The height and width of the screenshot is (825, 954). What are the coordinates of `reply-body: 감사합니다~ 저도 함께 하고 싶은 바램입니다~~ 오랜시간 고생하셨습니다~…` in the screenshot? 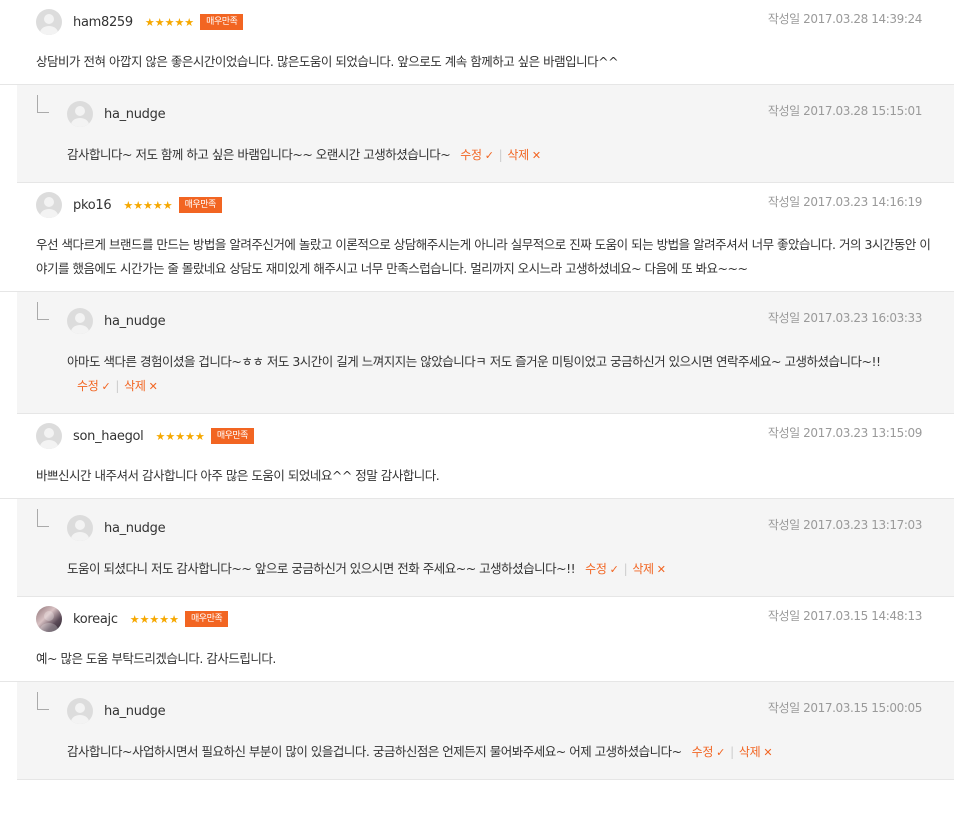 It's located at (500, 162).